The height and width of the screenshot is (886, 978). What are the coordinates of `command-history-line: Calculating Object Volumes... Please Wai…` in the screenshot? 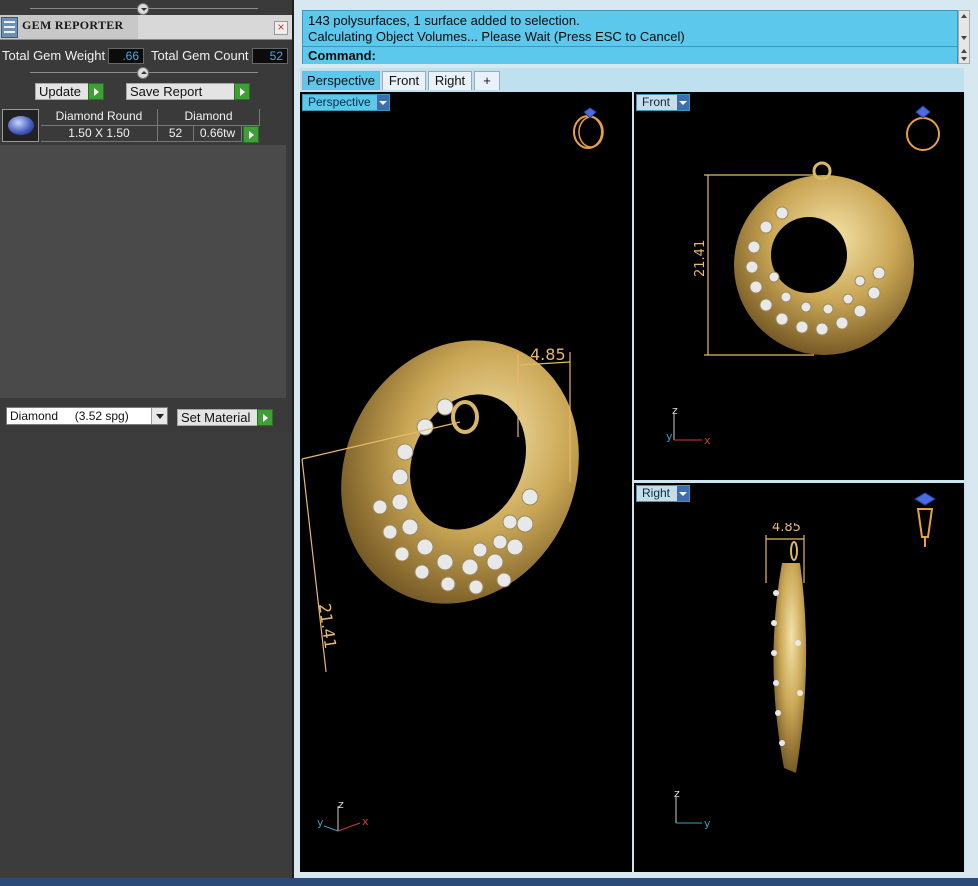 It's located at (496, 36).